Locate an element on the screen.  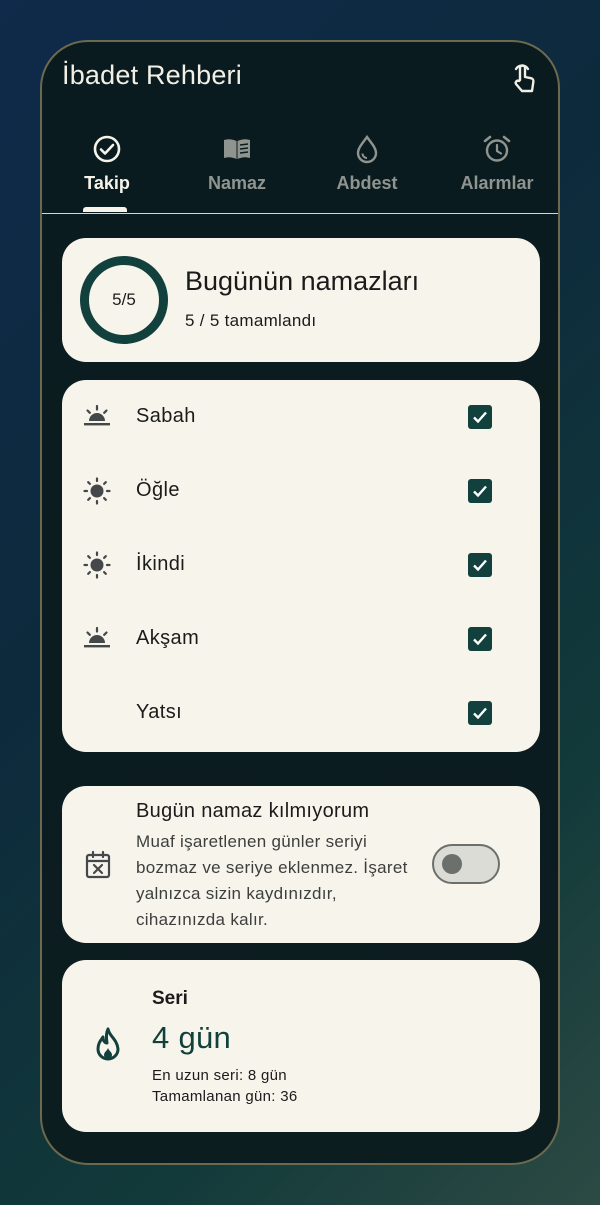
alarm-clock-icon is located at coordinates (497, 148).